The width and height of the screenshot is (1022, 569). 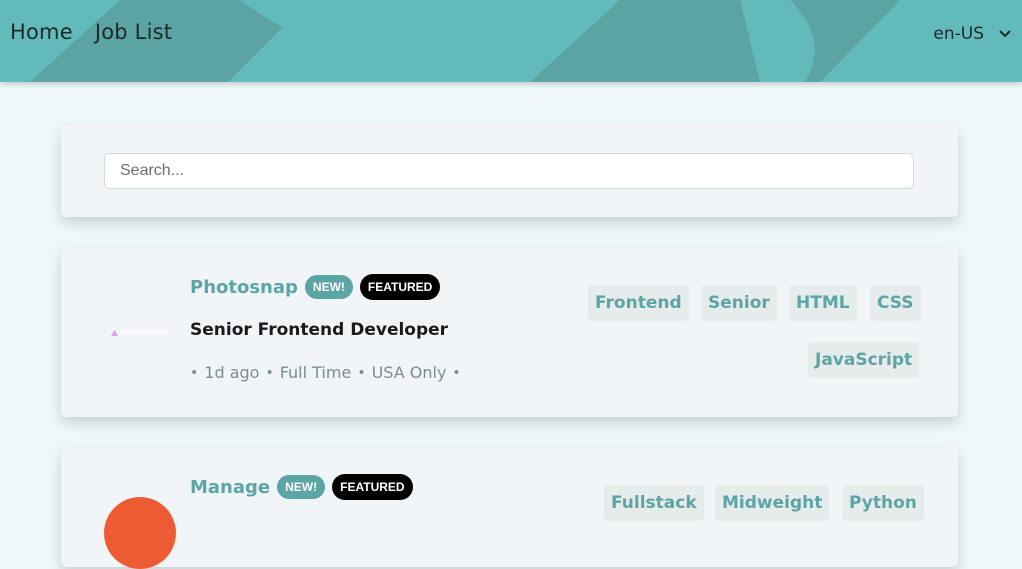 I want to click on photosnap-logo-icon, so click(x=114, y=333).